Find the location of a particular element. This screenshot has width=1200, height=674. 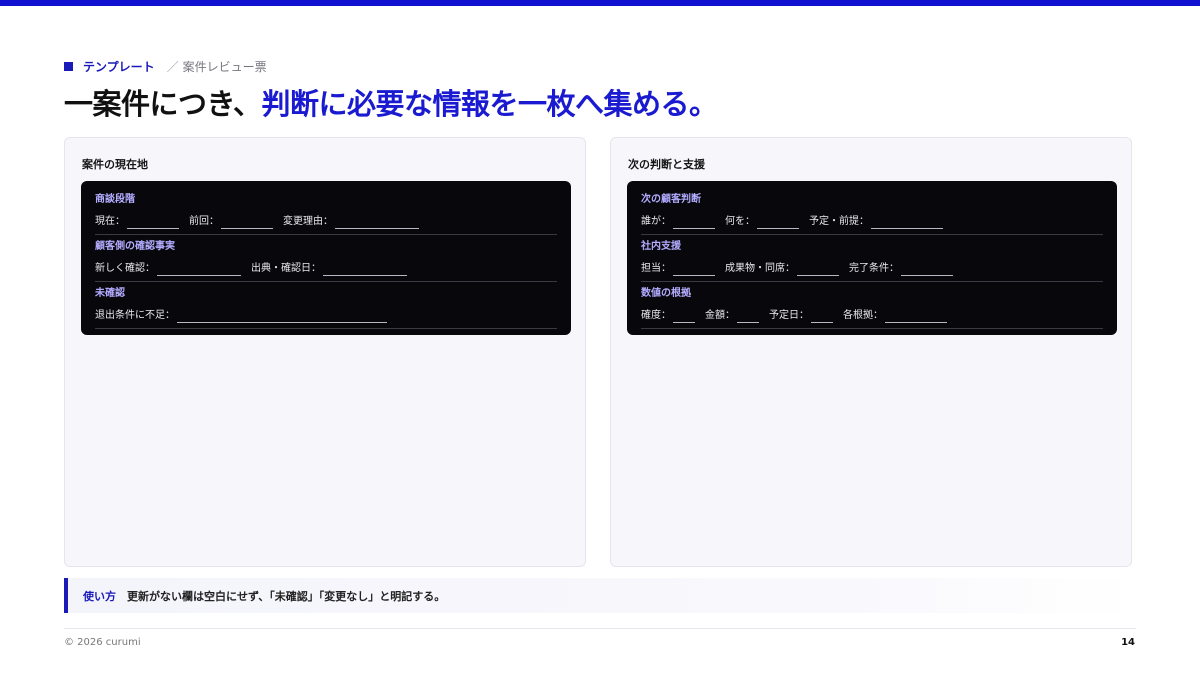

field-label: 変更理由： is located at coordinates (308, 221).